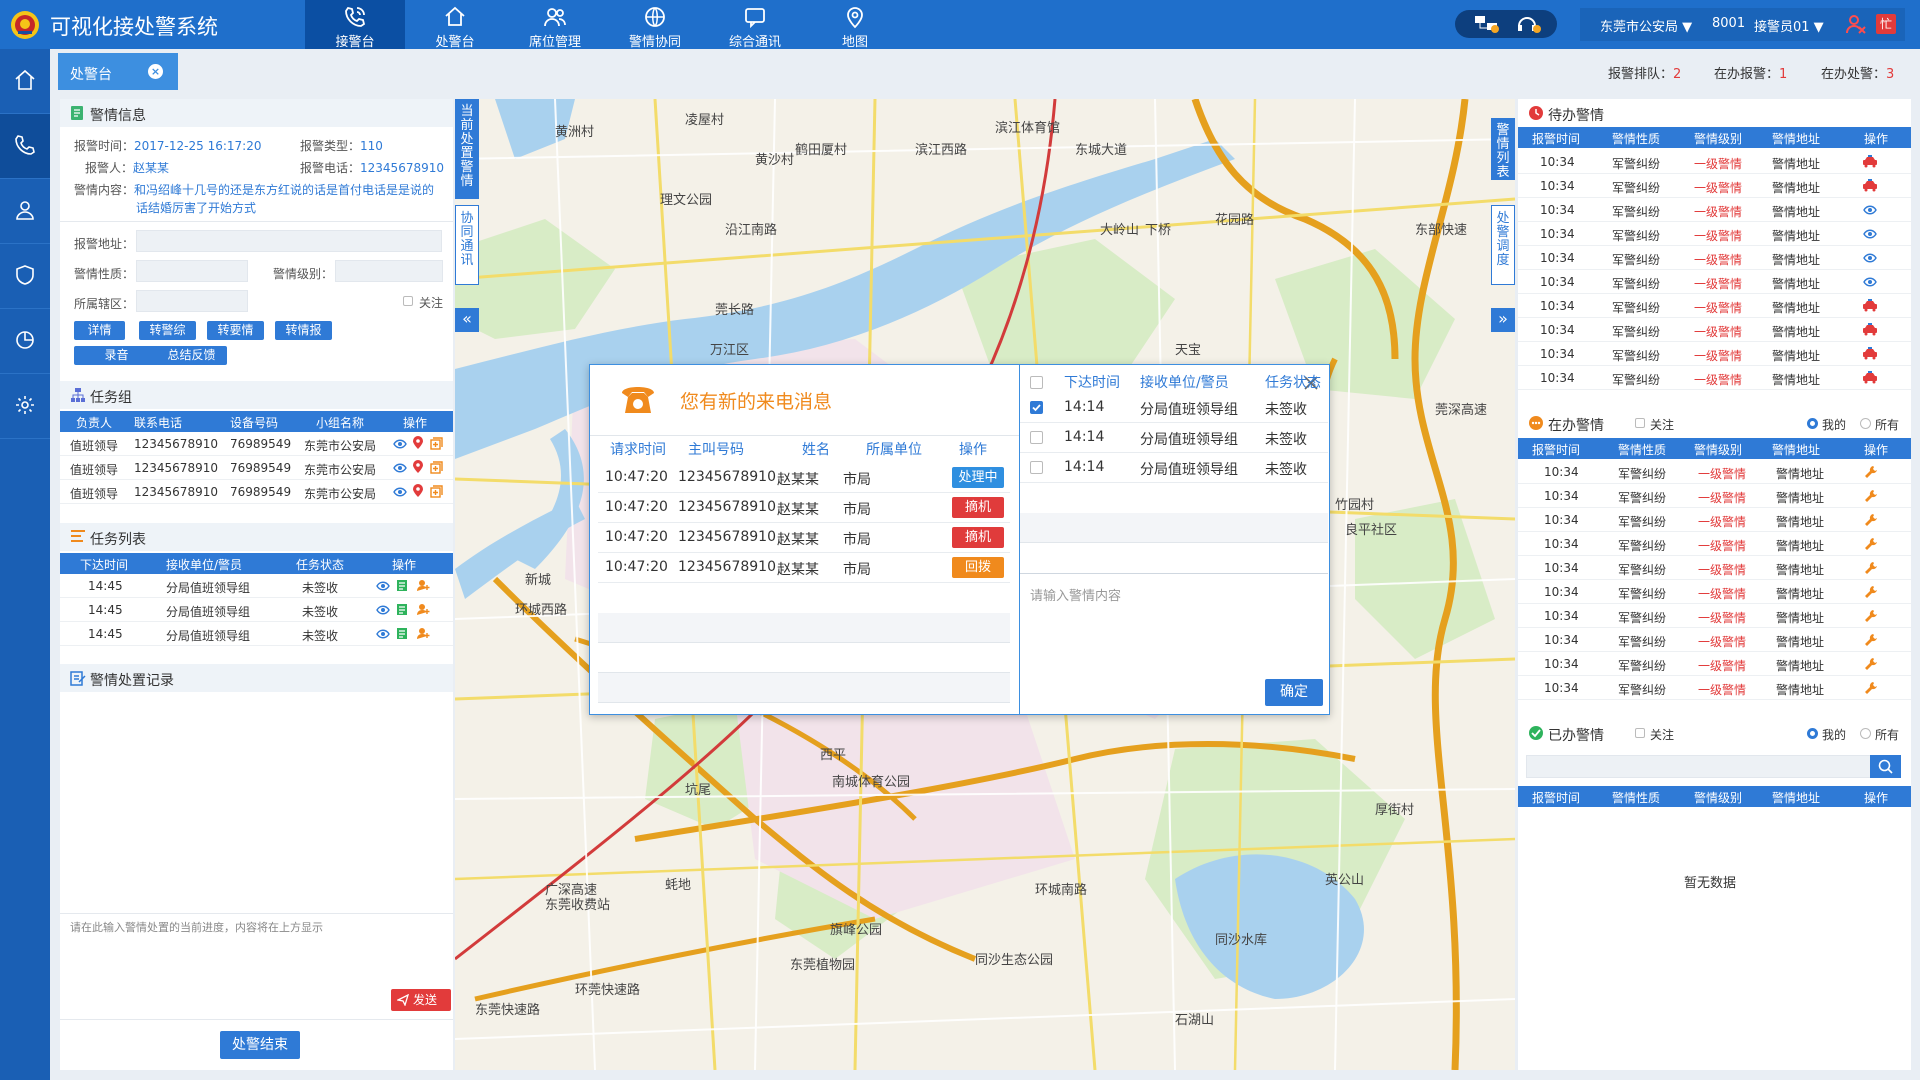  What do you see at coordinates (192, 301) in the screenshot?
I see `area-field` at bounding box center [192, 301].